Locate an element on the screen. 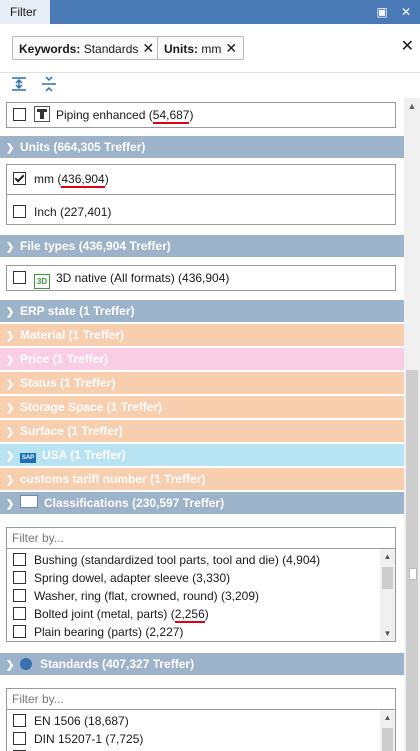 The height and width of the screenshot is (751, 420). section-header-status: ❯ Status (1 Treffer) is located at coordinates (202, 383).